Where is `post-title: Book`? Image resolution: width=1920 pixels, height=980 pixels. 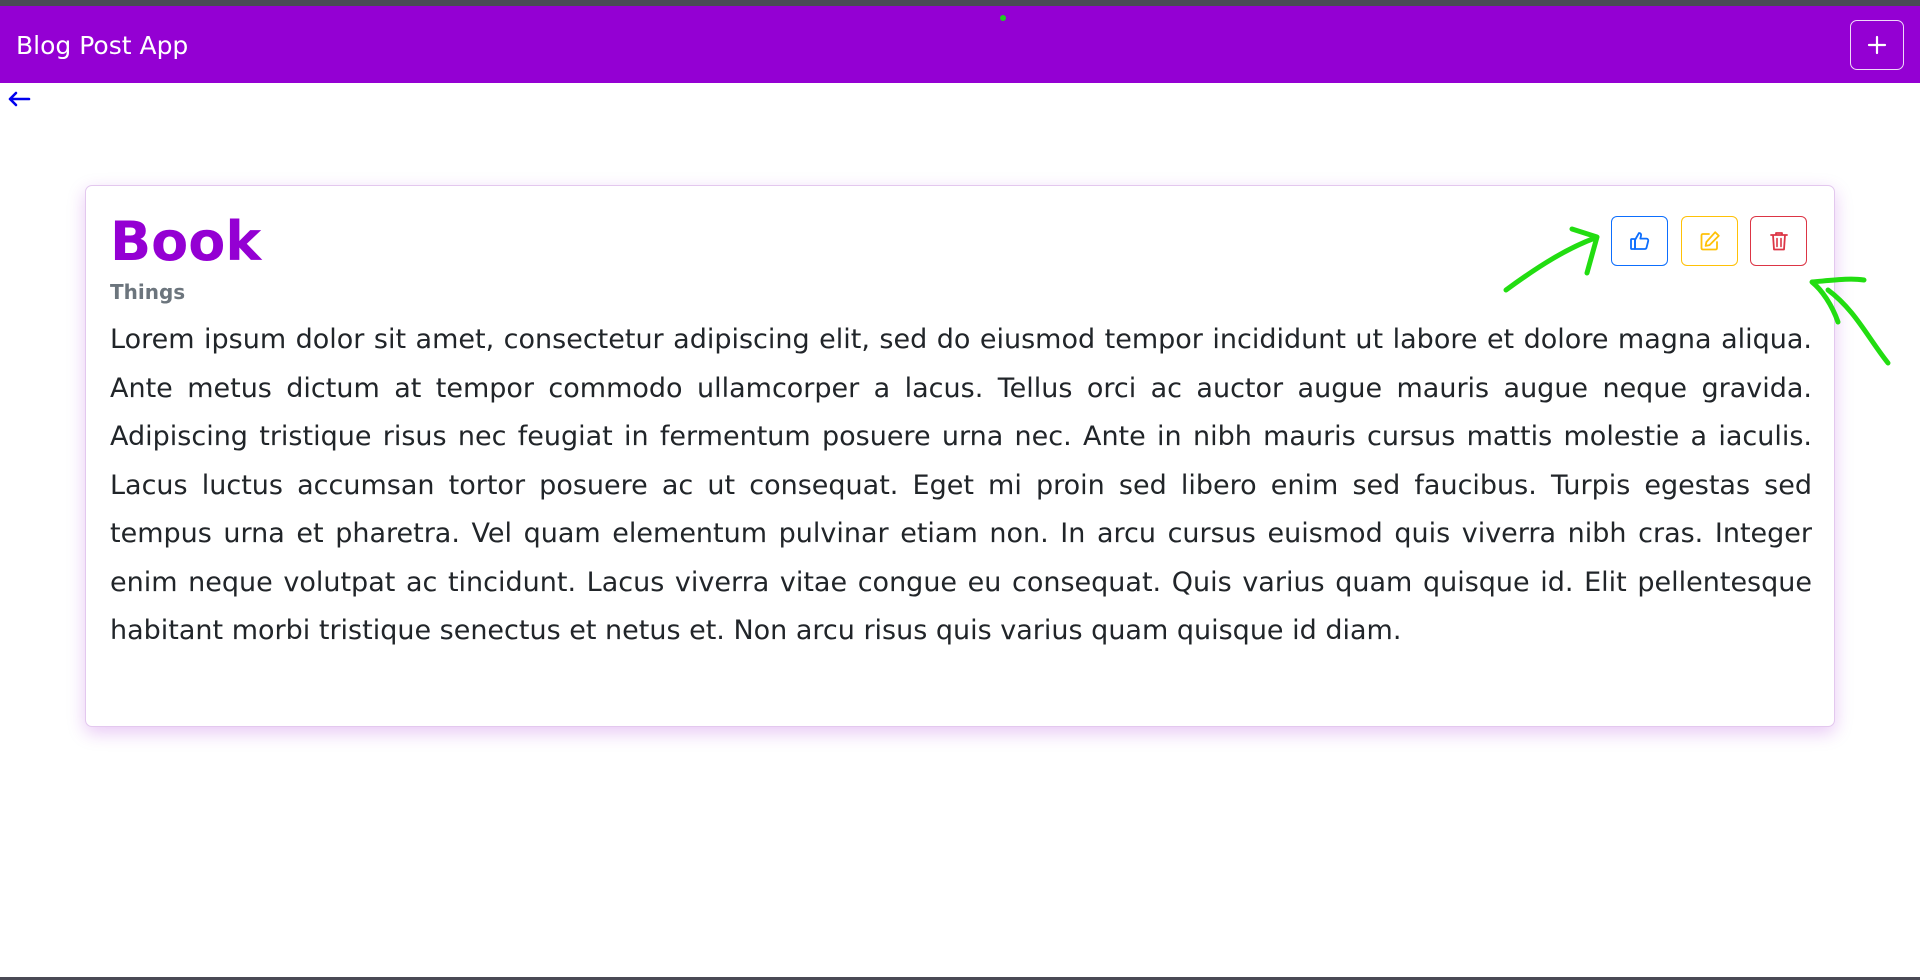 post-title: Book is located at coordinates (186, 241).